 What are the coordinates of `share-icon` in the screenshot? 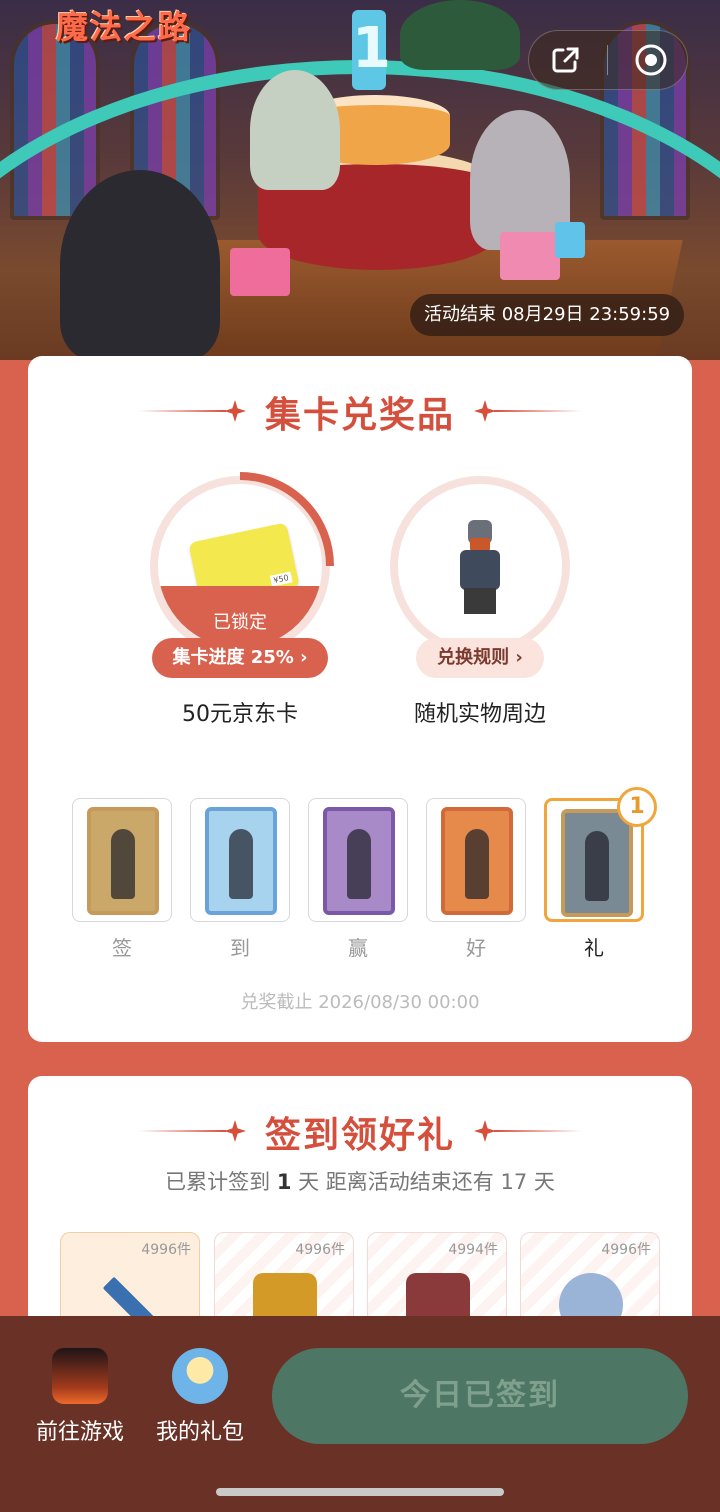 It's located at (565, 60).